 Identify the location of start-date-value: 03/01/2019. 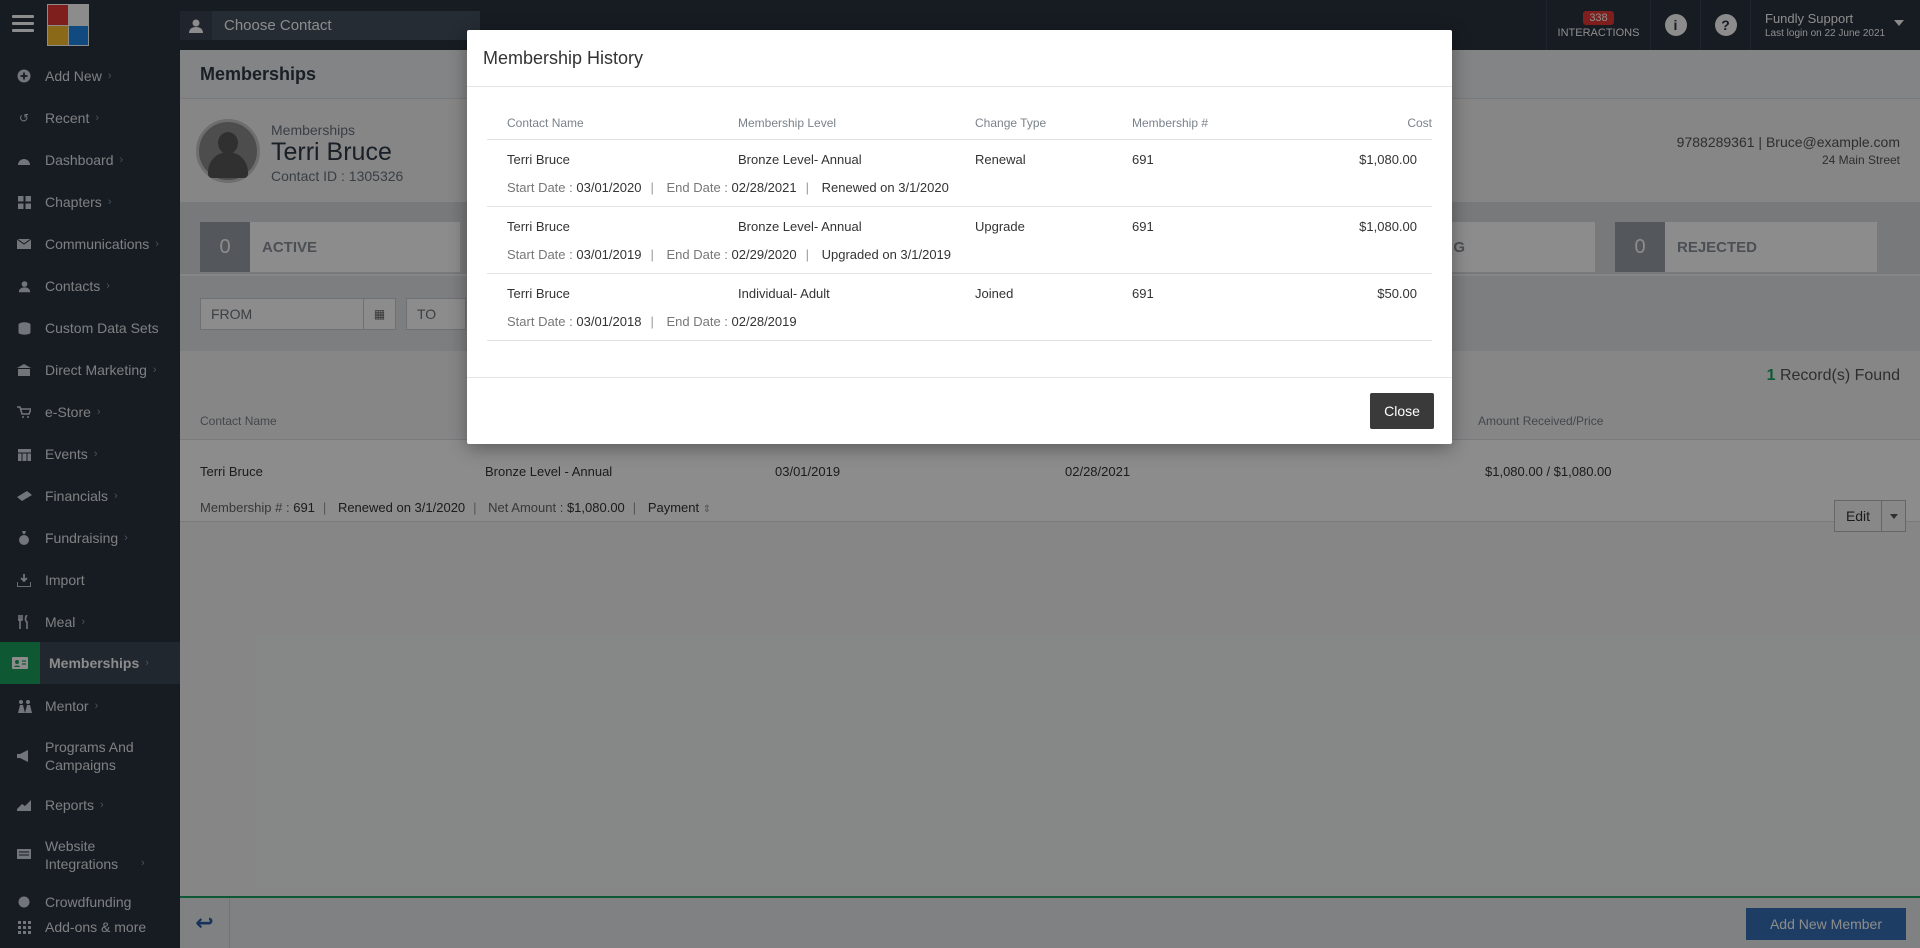
(609, 254).